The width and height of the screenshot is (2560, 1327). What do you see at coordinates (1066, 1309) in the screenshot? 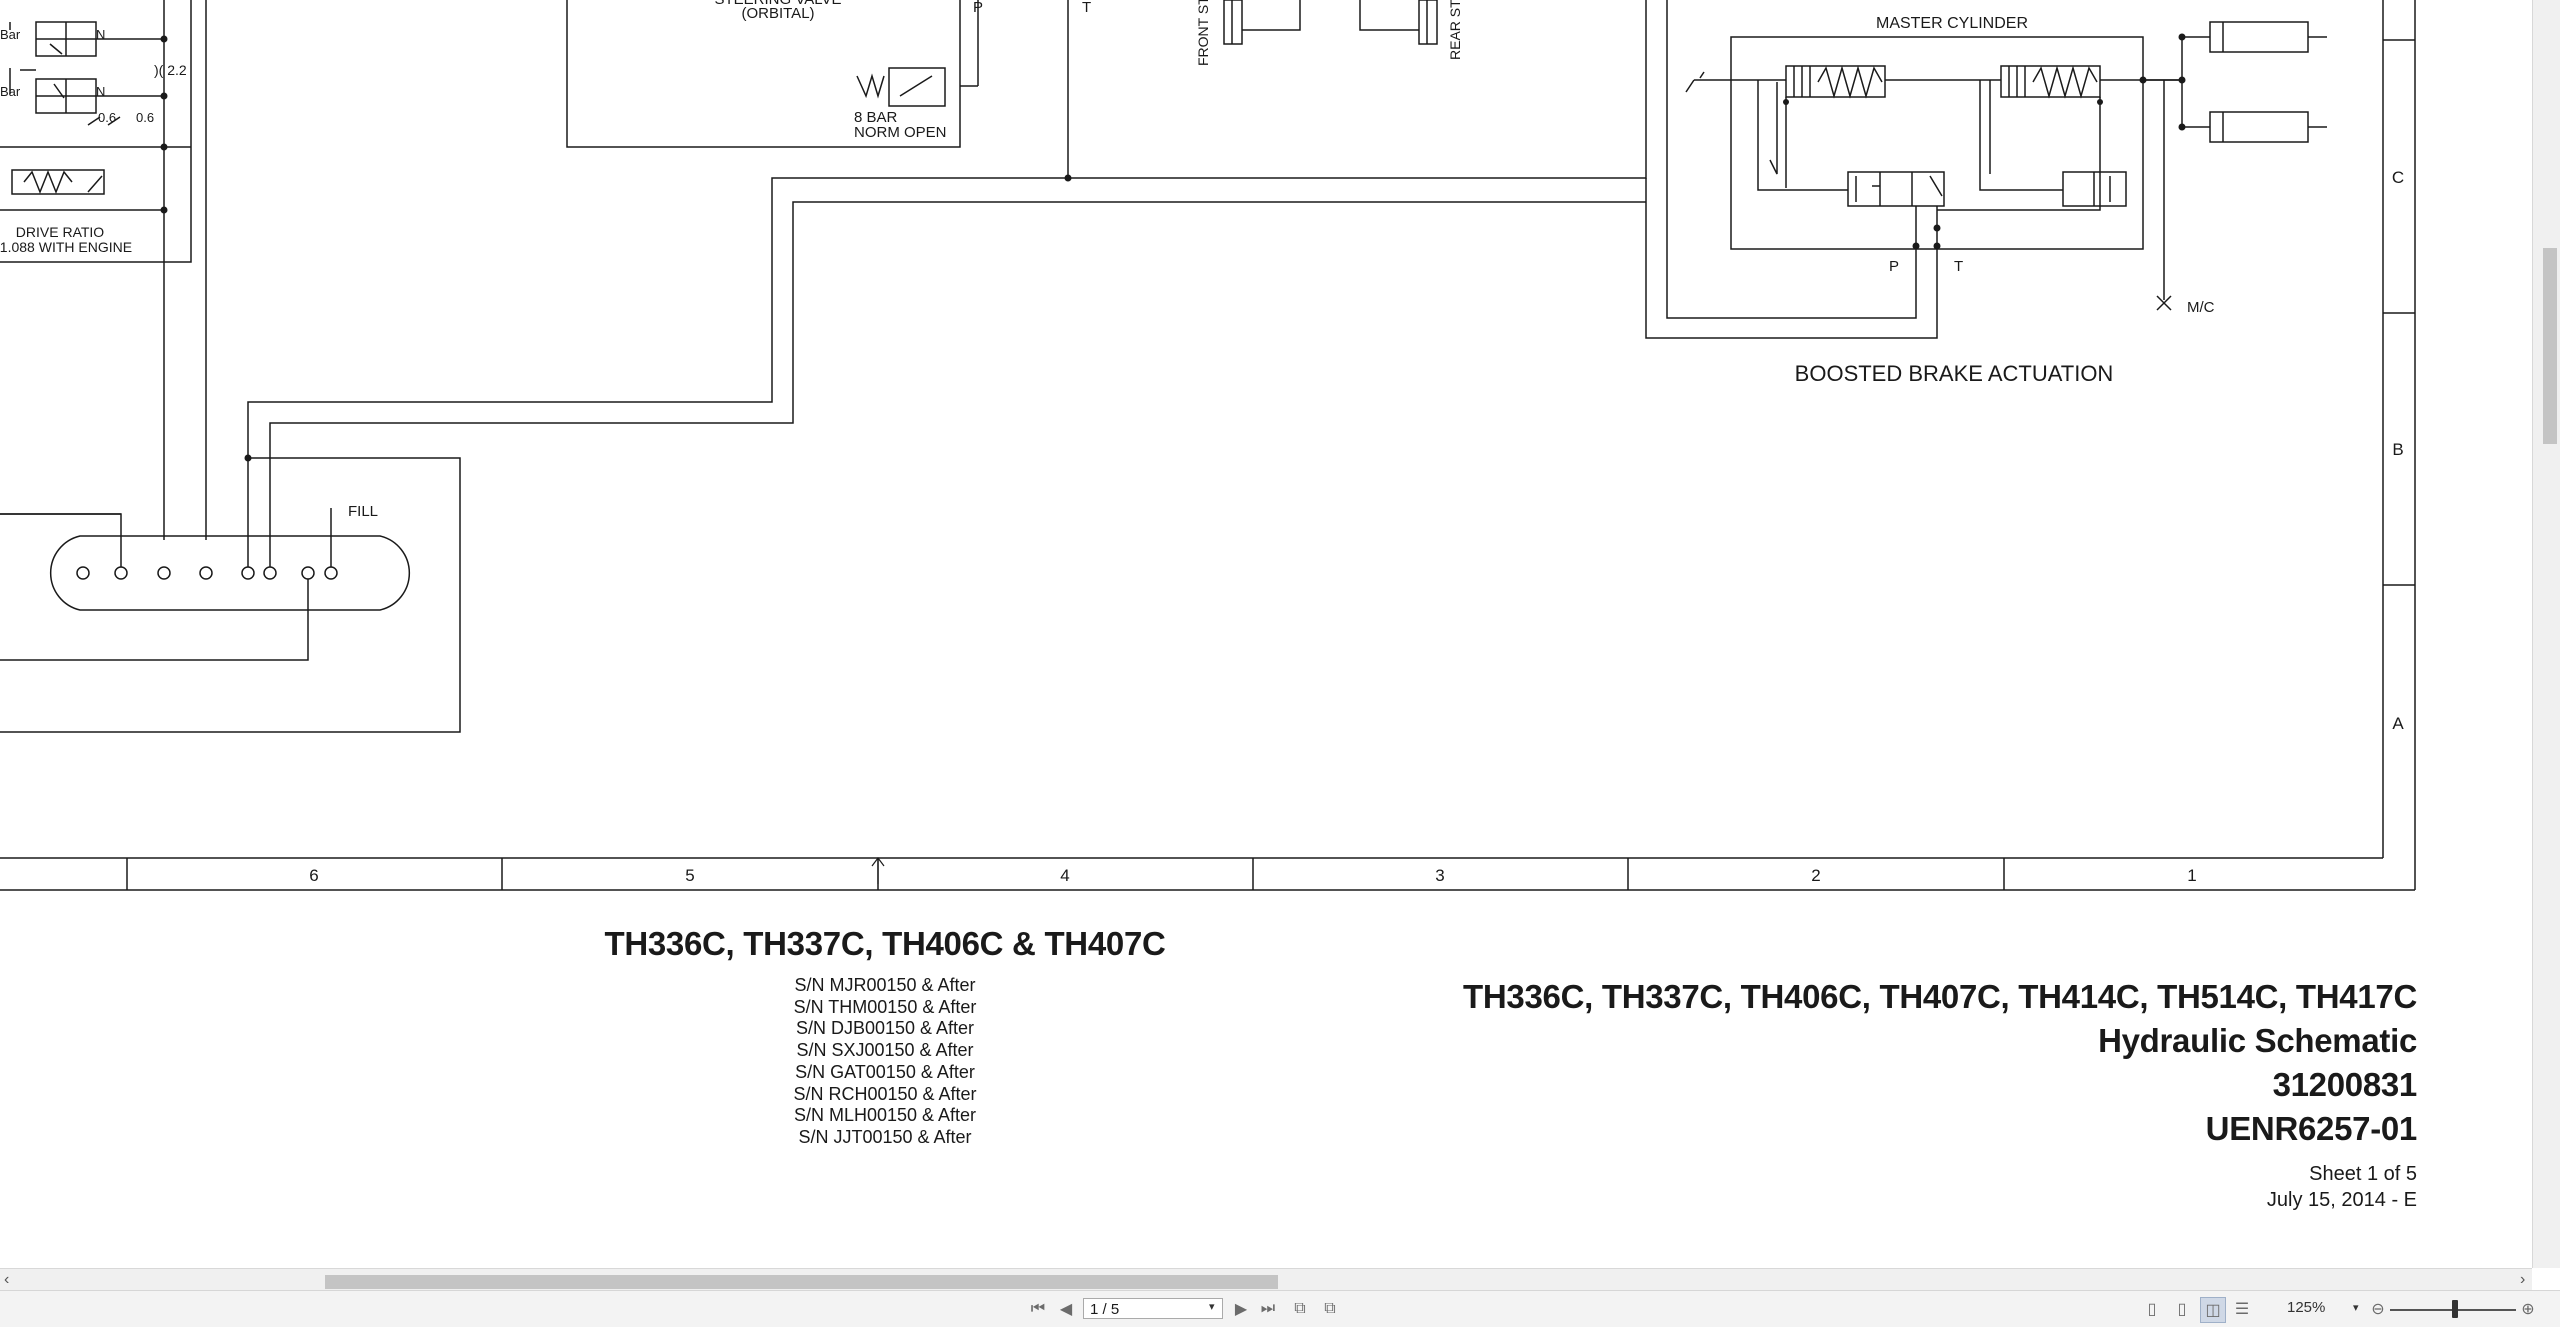
I see `prev-page-icon: ◀` at bounding box center [1066, 1309].